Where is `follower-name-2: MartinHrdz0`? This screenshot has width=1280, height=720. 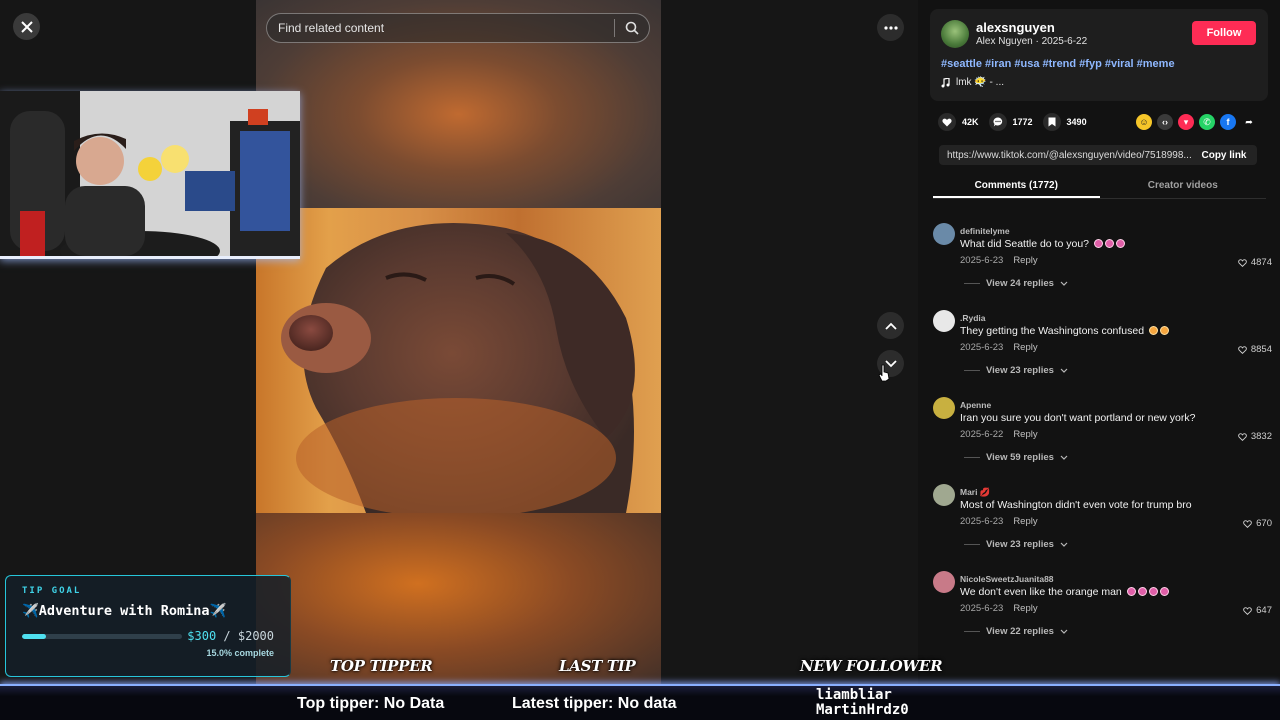 follower-name-2: MartinHrdz0 is located at coordinates (862, 710).